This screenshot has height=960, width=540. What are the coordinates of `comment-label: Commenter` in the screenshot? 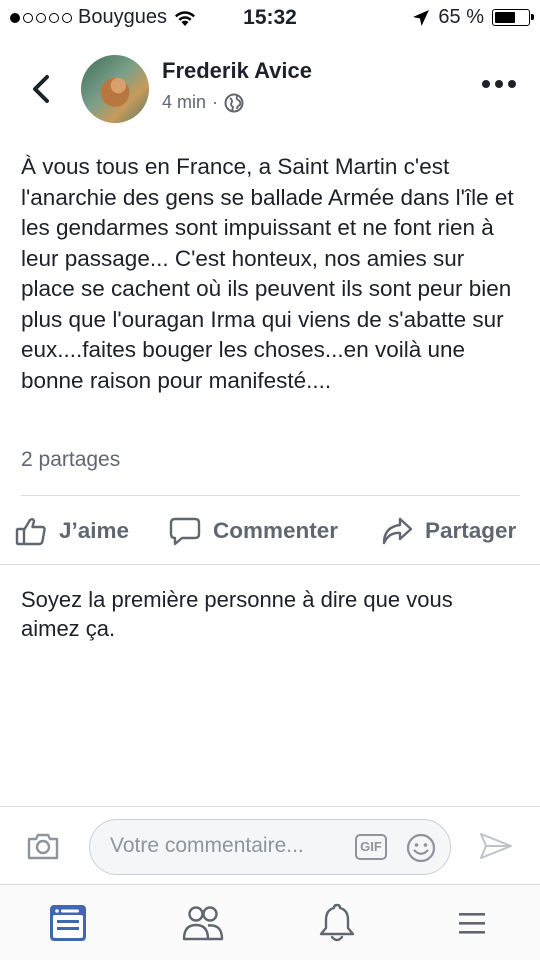 It's located at (276, 530).